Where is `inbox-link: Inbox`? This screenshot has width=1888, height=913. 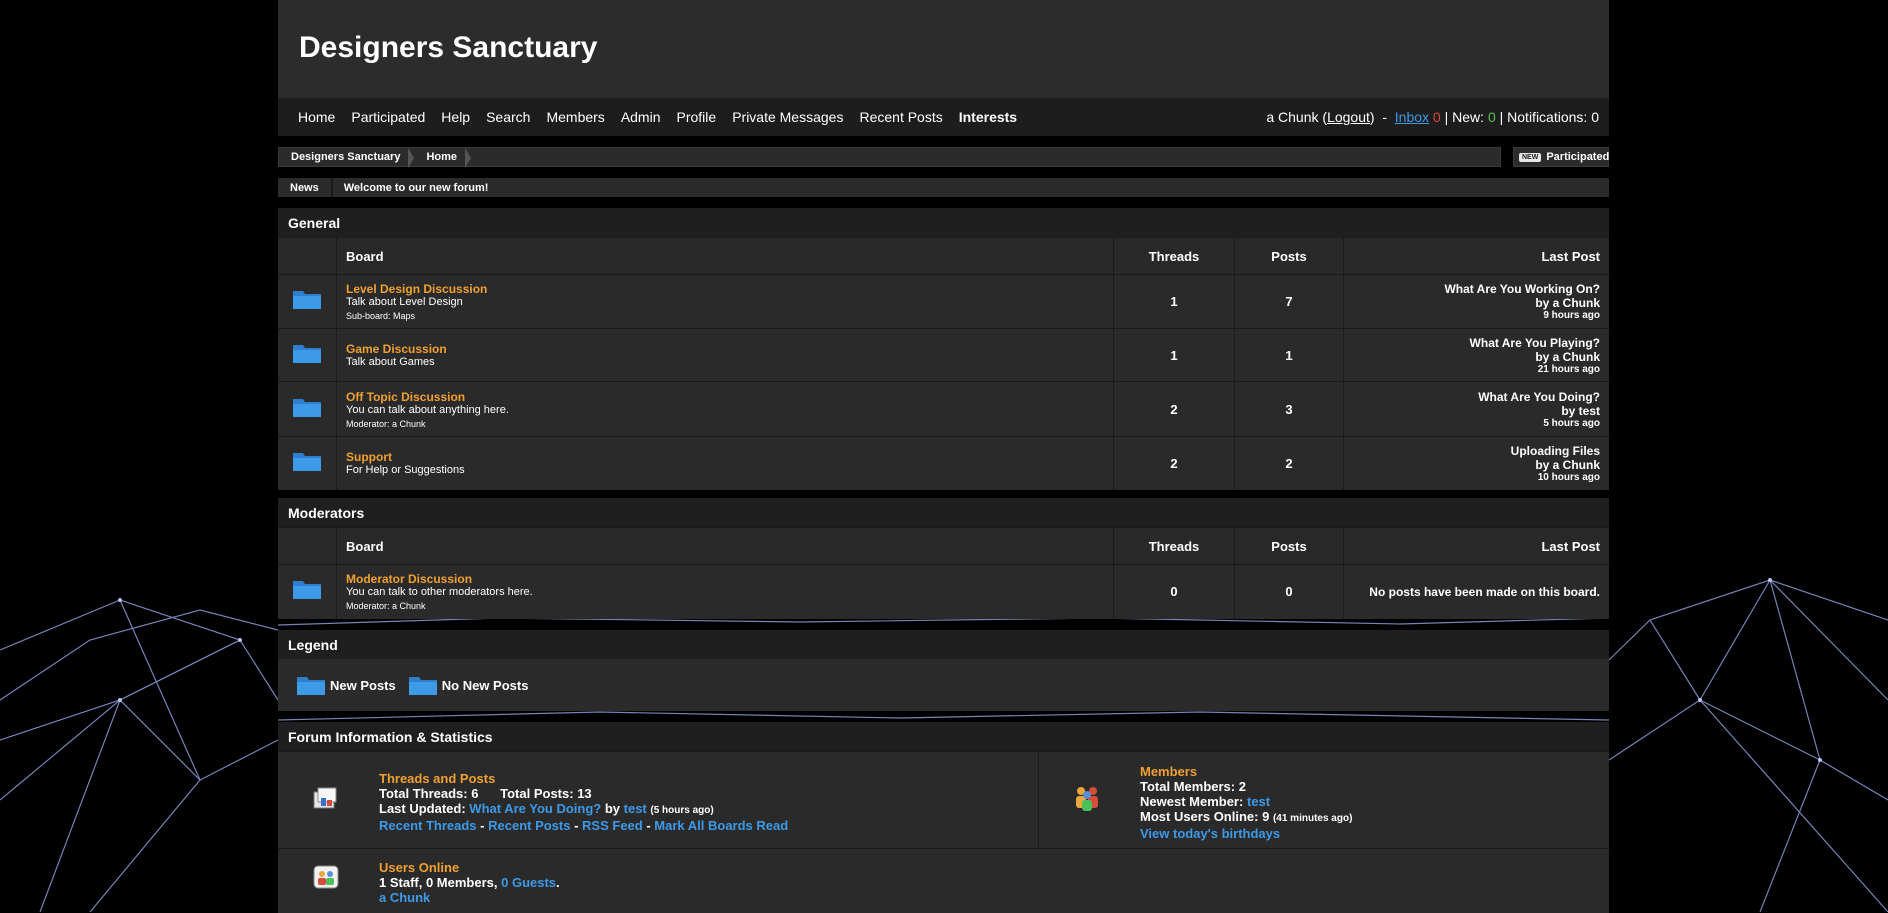
inbox-link: Inbox is located at coordinates (1412, 117).